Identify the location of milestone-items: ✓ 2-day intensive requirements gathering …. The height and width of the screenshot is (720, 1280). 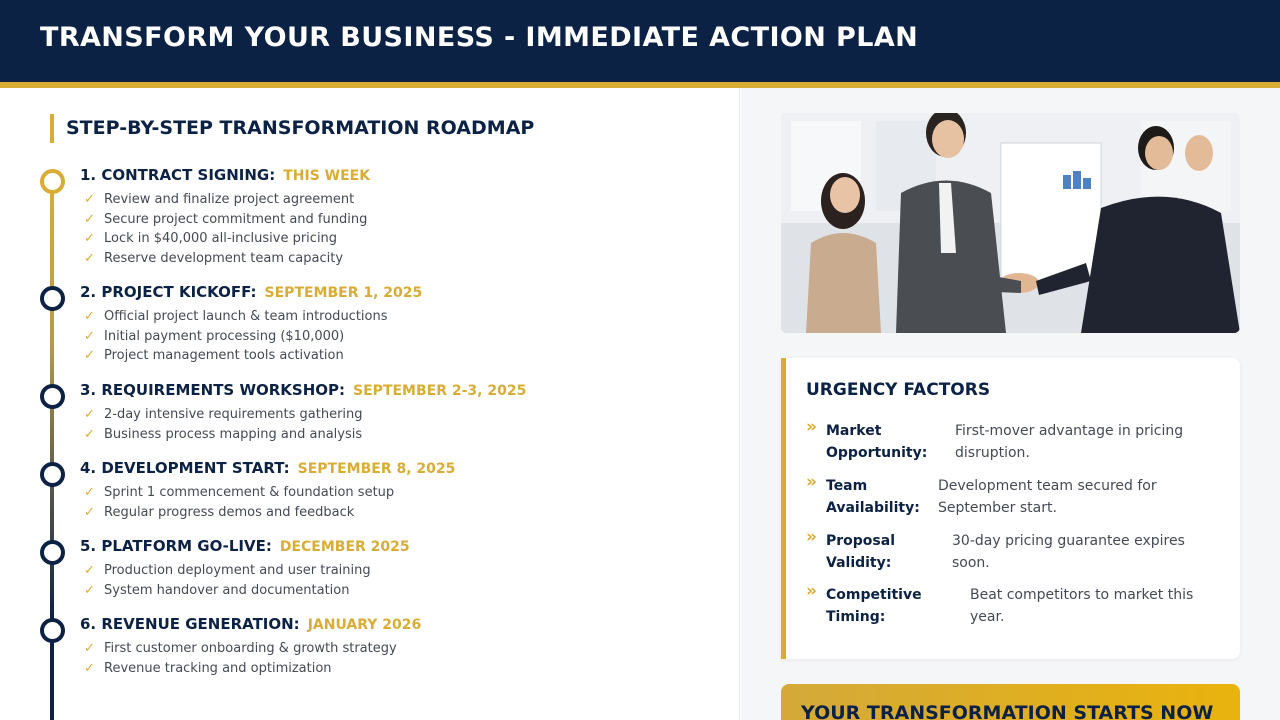
(223, 424).